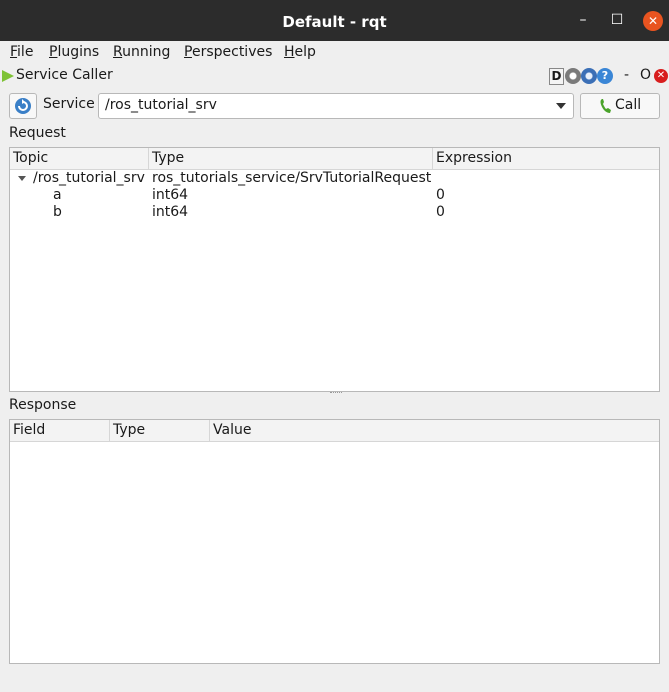 This screenshot has width=669, height=692. Describe the element at coordinates (573, 76) in the screenshot. I see `gear-icon` at that location.